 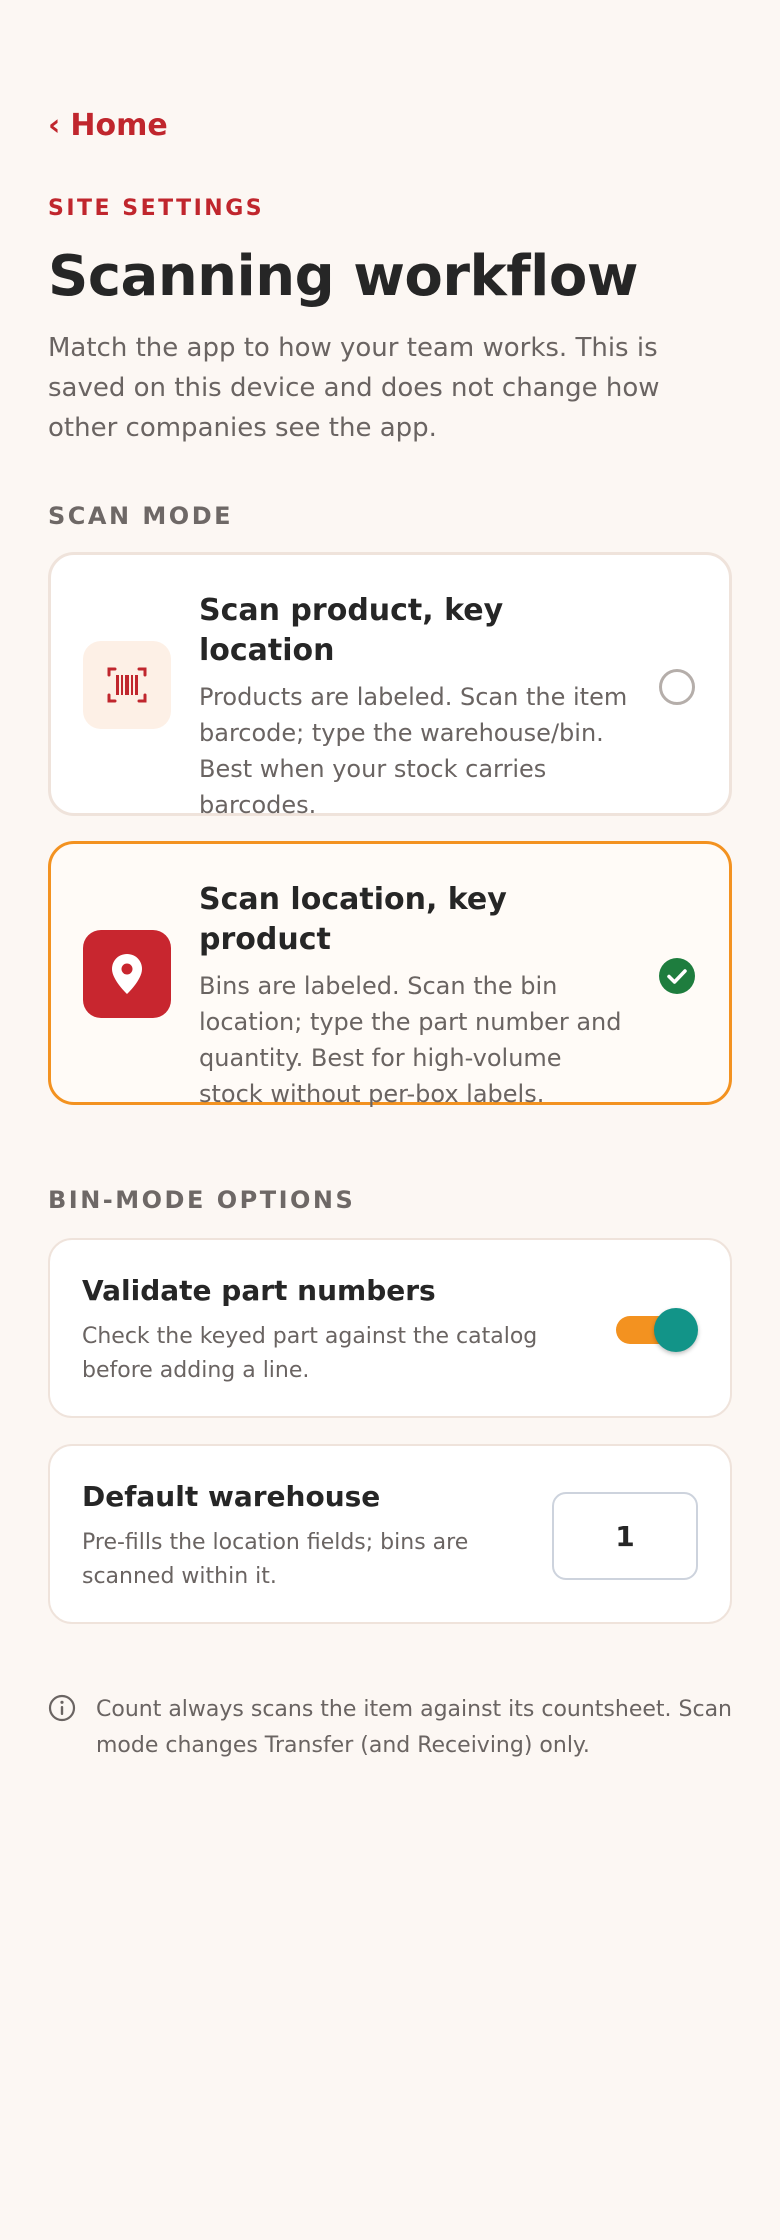 I want to click on validate-title: Validate part numbers, so click(x=259, y=1290).